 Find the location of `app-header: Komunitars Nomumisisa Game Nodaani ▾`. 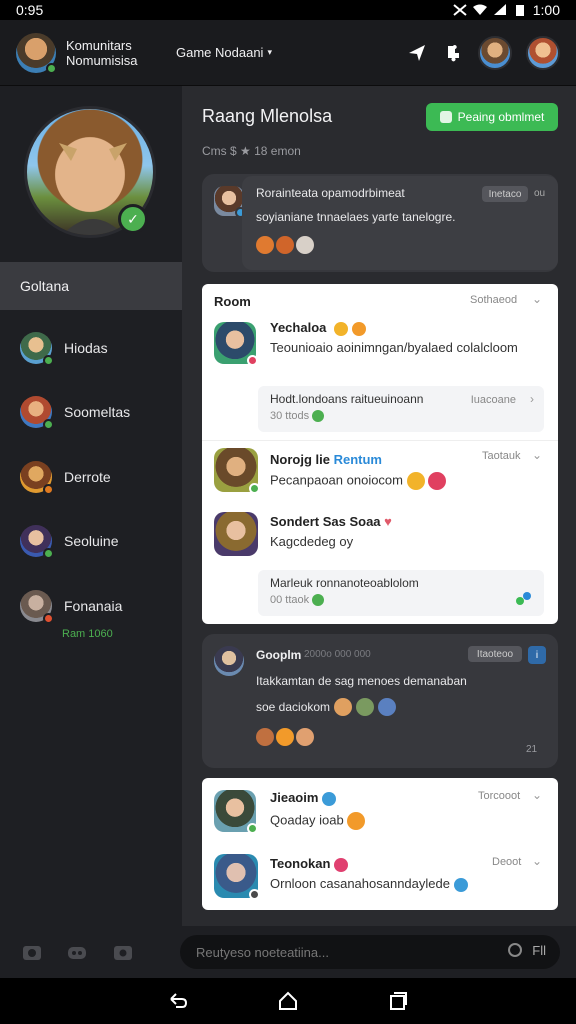

app-header: Komunitars Nomumisisa Game Nodaani ▾ is located at coordinates (288, 53).